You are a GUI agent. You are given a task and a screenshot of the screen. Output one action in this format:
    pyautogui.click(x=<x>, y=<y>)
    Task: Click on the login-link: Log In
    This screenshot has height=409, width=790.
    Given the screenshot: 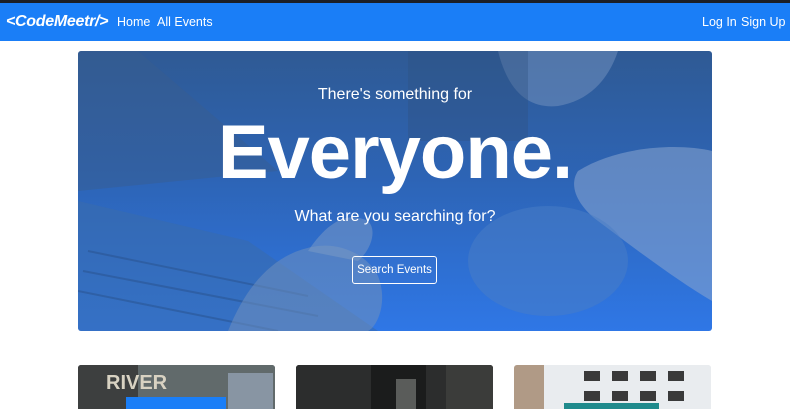 What is the action you would take?
    pyautogui.click(x=719, y=22)
    